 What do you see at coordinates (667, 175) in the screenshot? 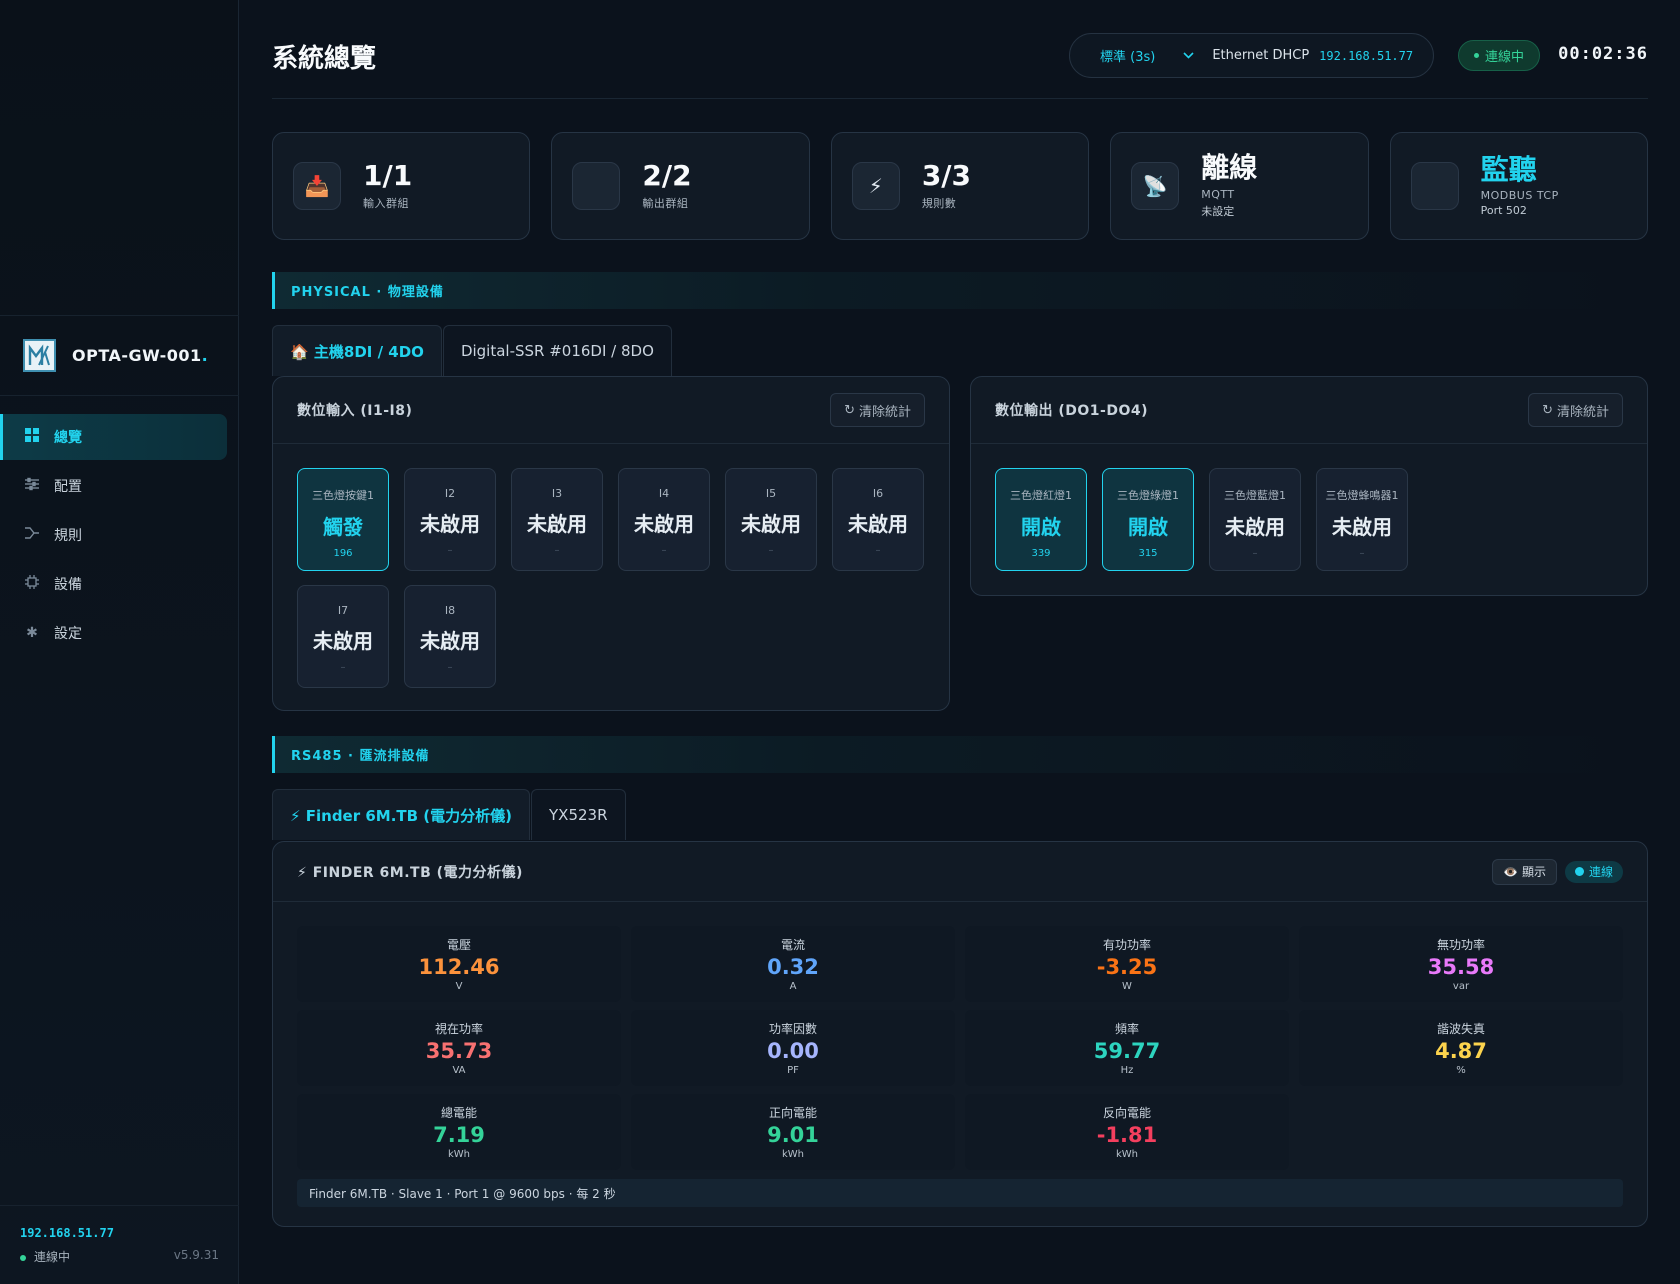
I see `stat-value: 2/2` at bounding box center [667, 175].